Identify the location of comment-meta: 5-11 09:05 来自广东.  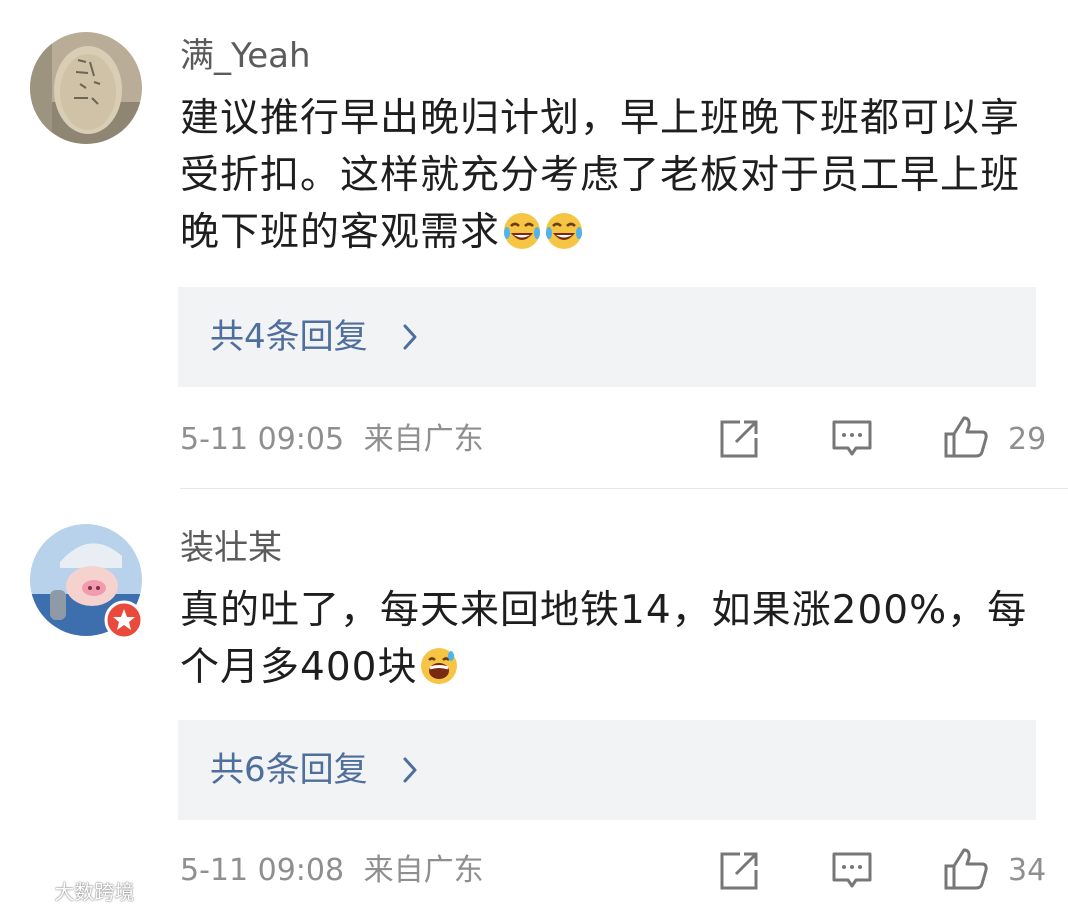
(332, 440).